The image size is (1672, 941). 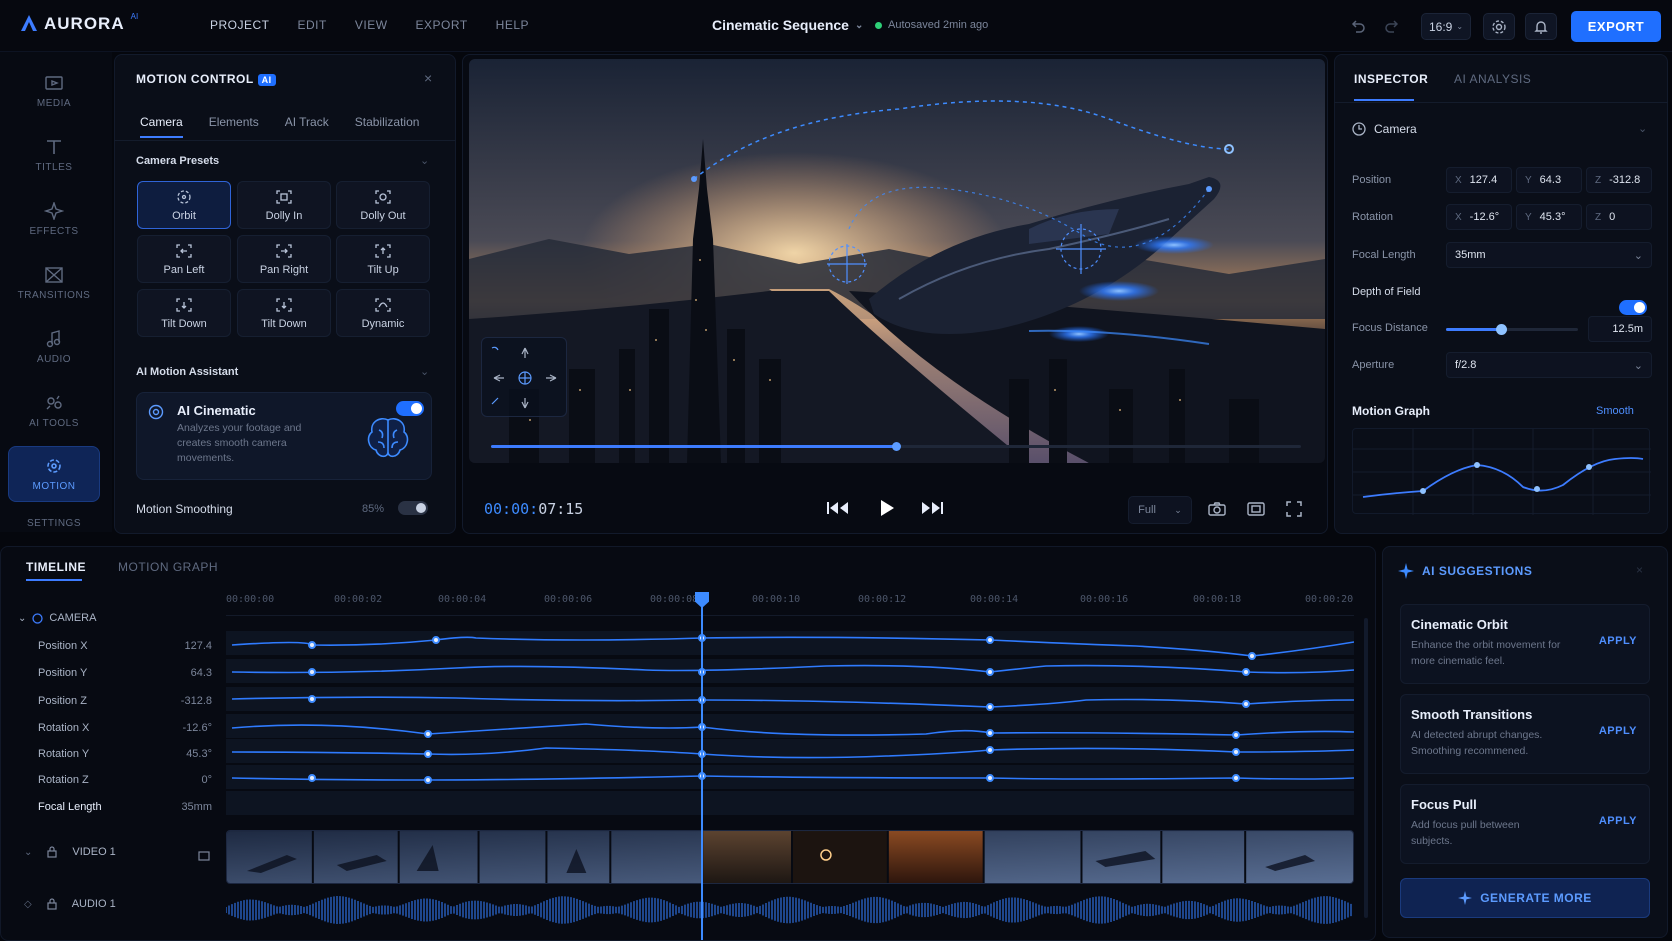 I want to click on preset-pan-right: Pan Right, so click(x=284, y=259).